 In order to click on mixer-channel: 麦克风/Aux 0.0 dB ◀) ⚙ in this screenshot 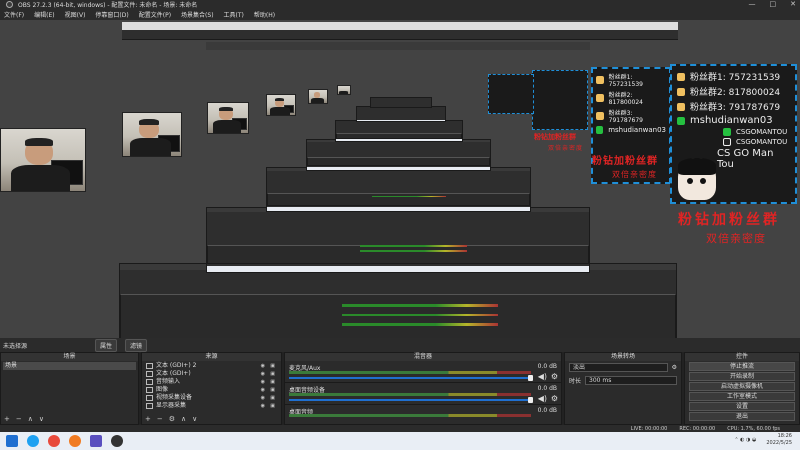, I will do `click(423, 372)`.